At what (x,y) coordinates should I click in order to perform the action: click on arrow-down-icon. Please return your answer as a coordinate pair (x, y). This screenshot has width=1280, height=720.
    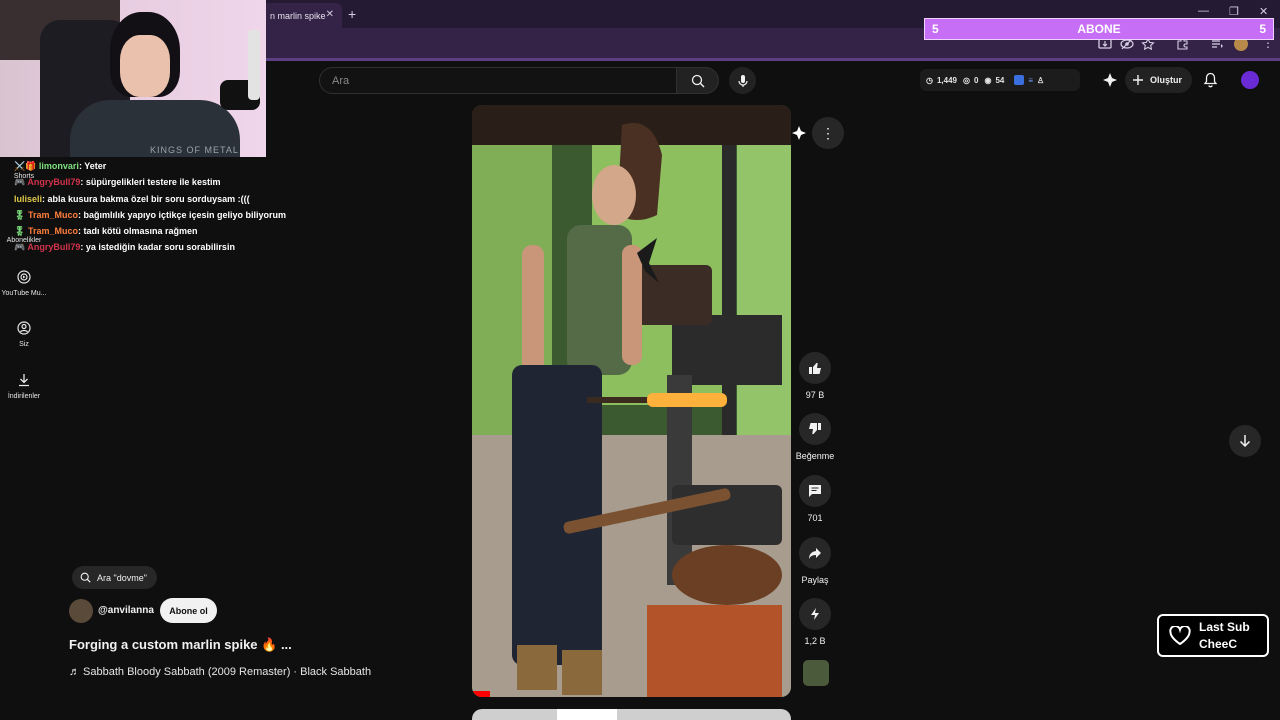
    Looking at the image, I should click on (1245, 441).